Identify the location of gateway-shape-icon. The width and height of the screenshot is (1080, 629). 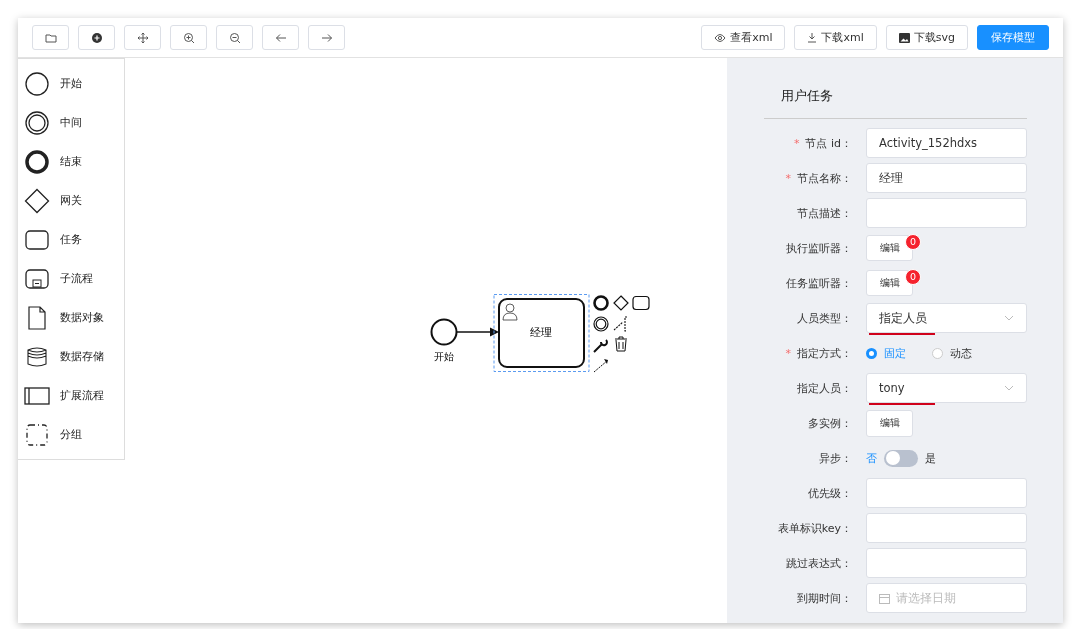
(37, 200).